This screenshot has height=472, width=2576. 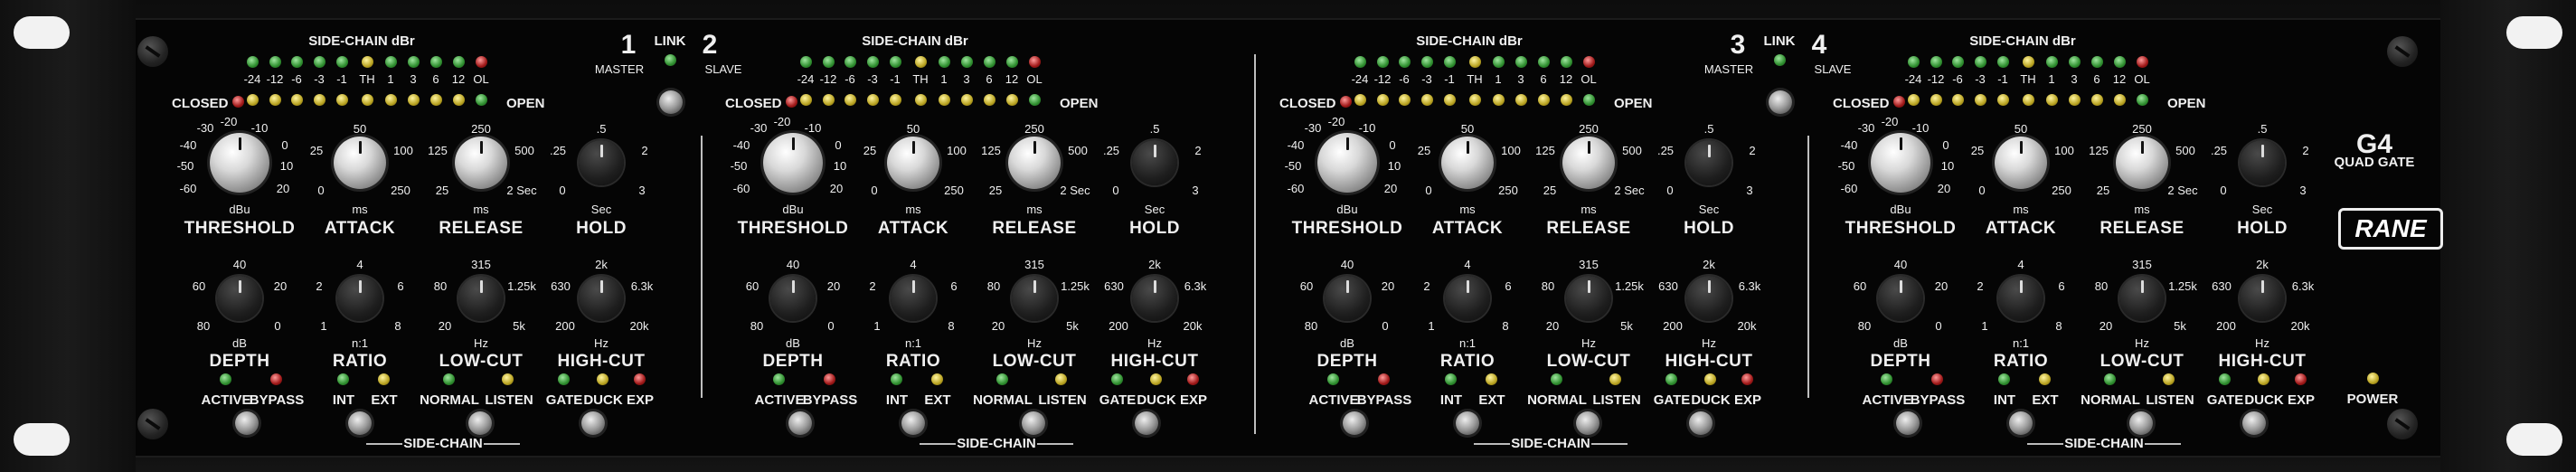 I want to click on highcut-scale-label: 20k, so click(x=639, y=326).